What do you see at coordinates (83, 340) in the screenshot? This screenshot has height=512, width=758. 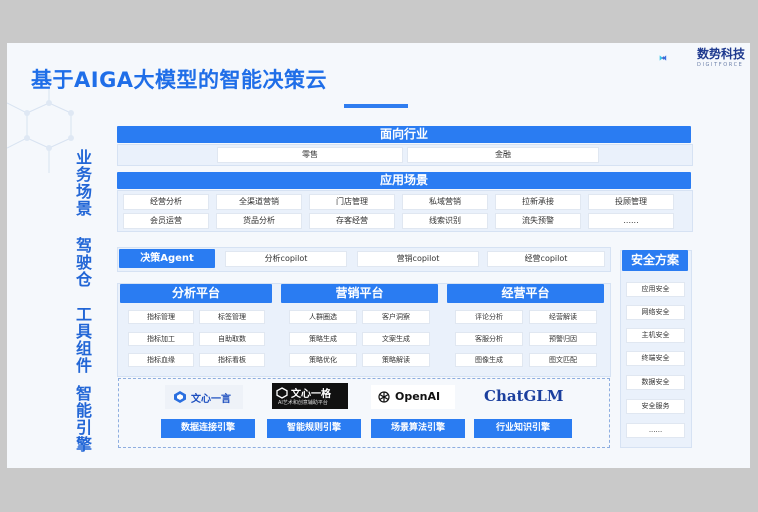 I see `side-label-tools: 工具组件` at bounding box center [83, 340].